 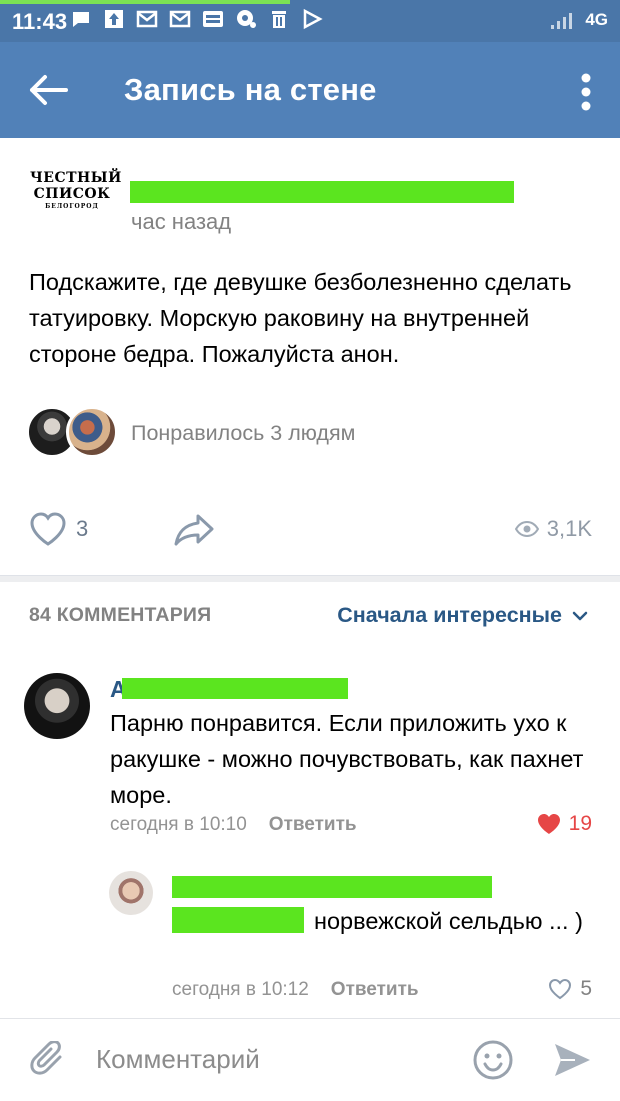 What do you see at coordinates (548, 824) in the screenshot?
I see `heart-filled-icon` at bounding box center [548, 824].